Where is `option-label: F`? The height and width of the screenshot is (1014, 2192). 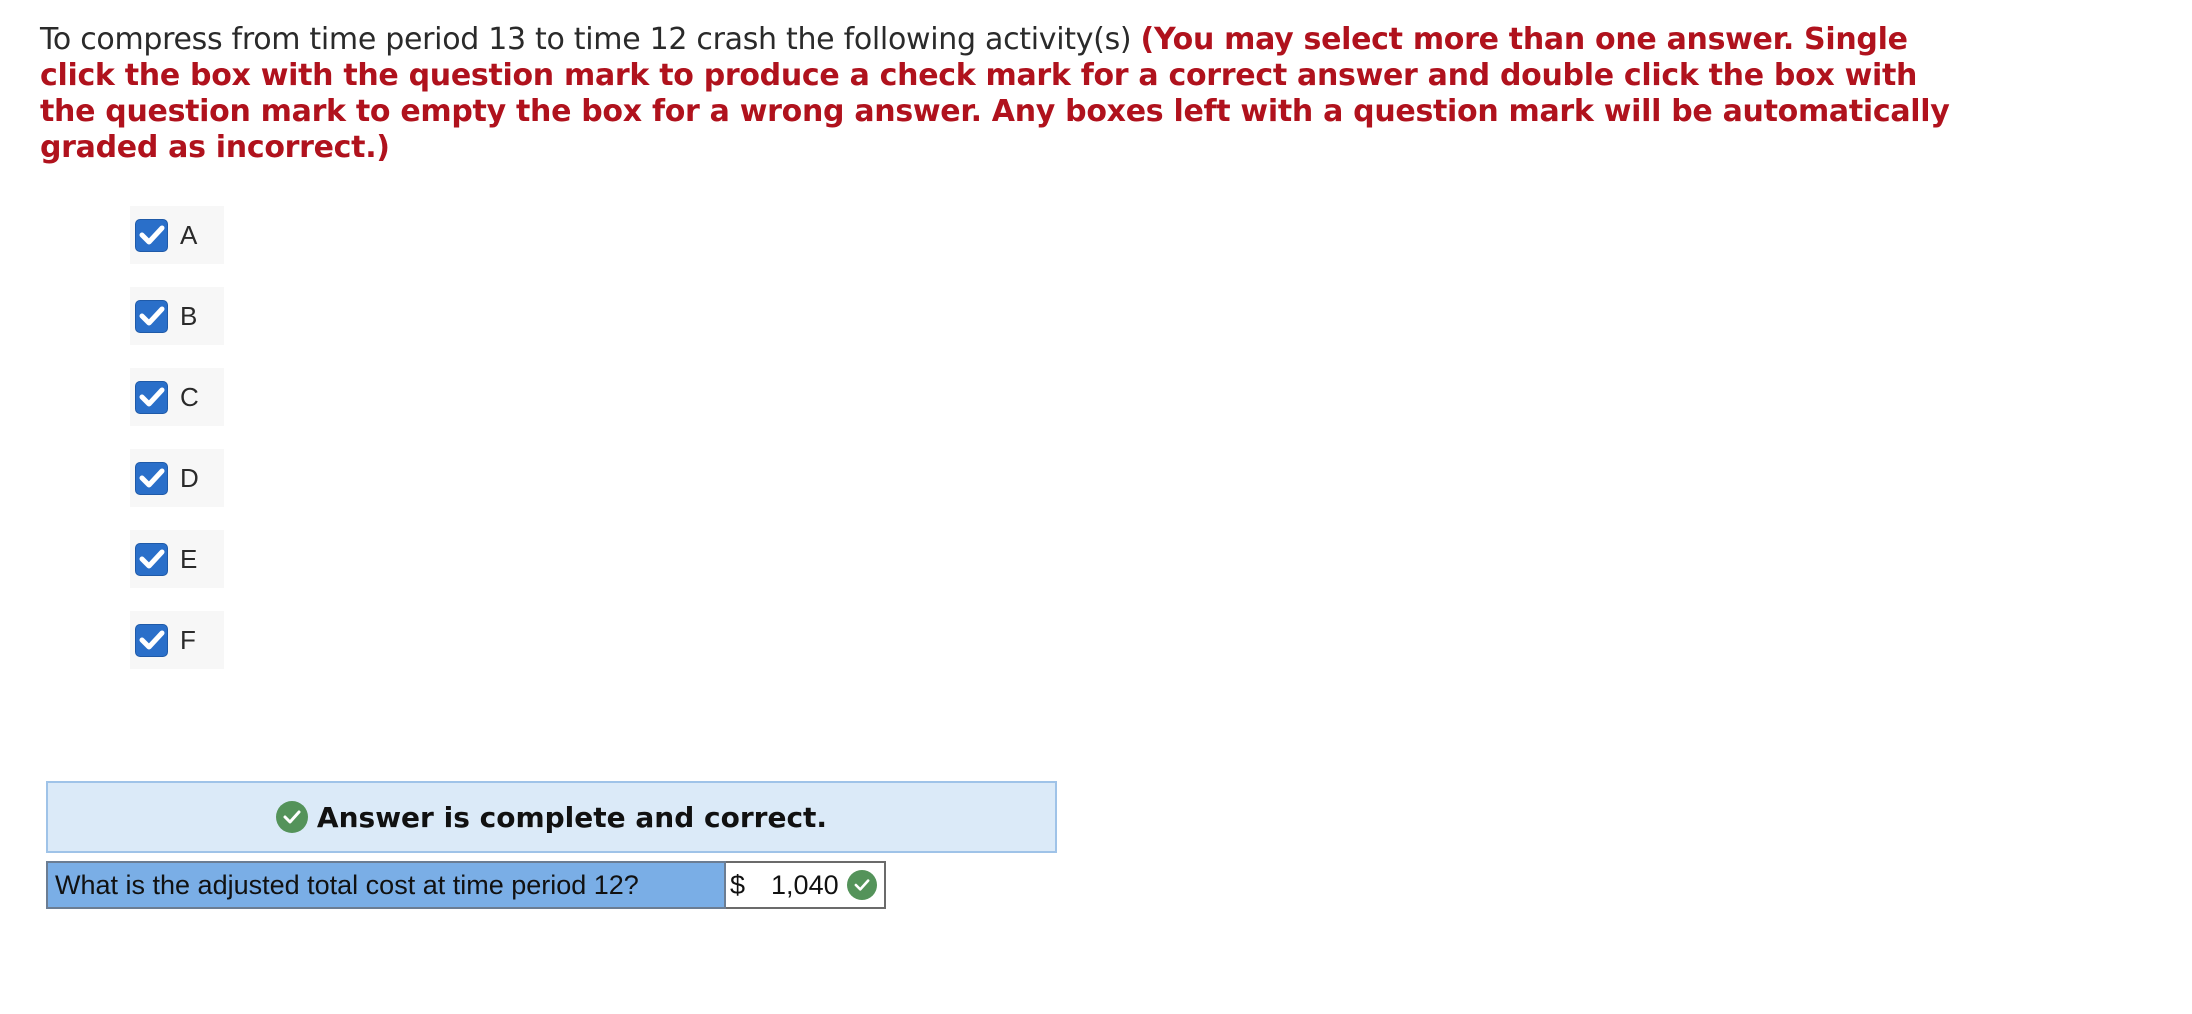 option-label: F is located at coordinates (188, 639).